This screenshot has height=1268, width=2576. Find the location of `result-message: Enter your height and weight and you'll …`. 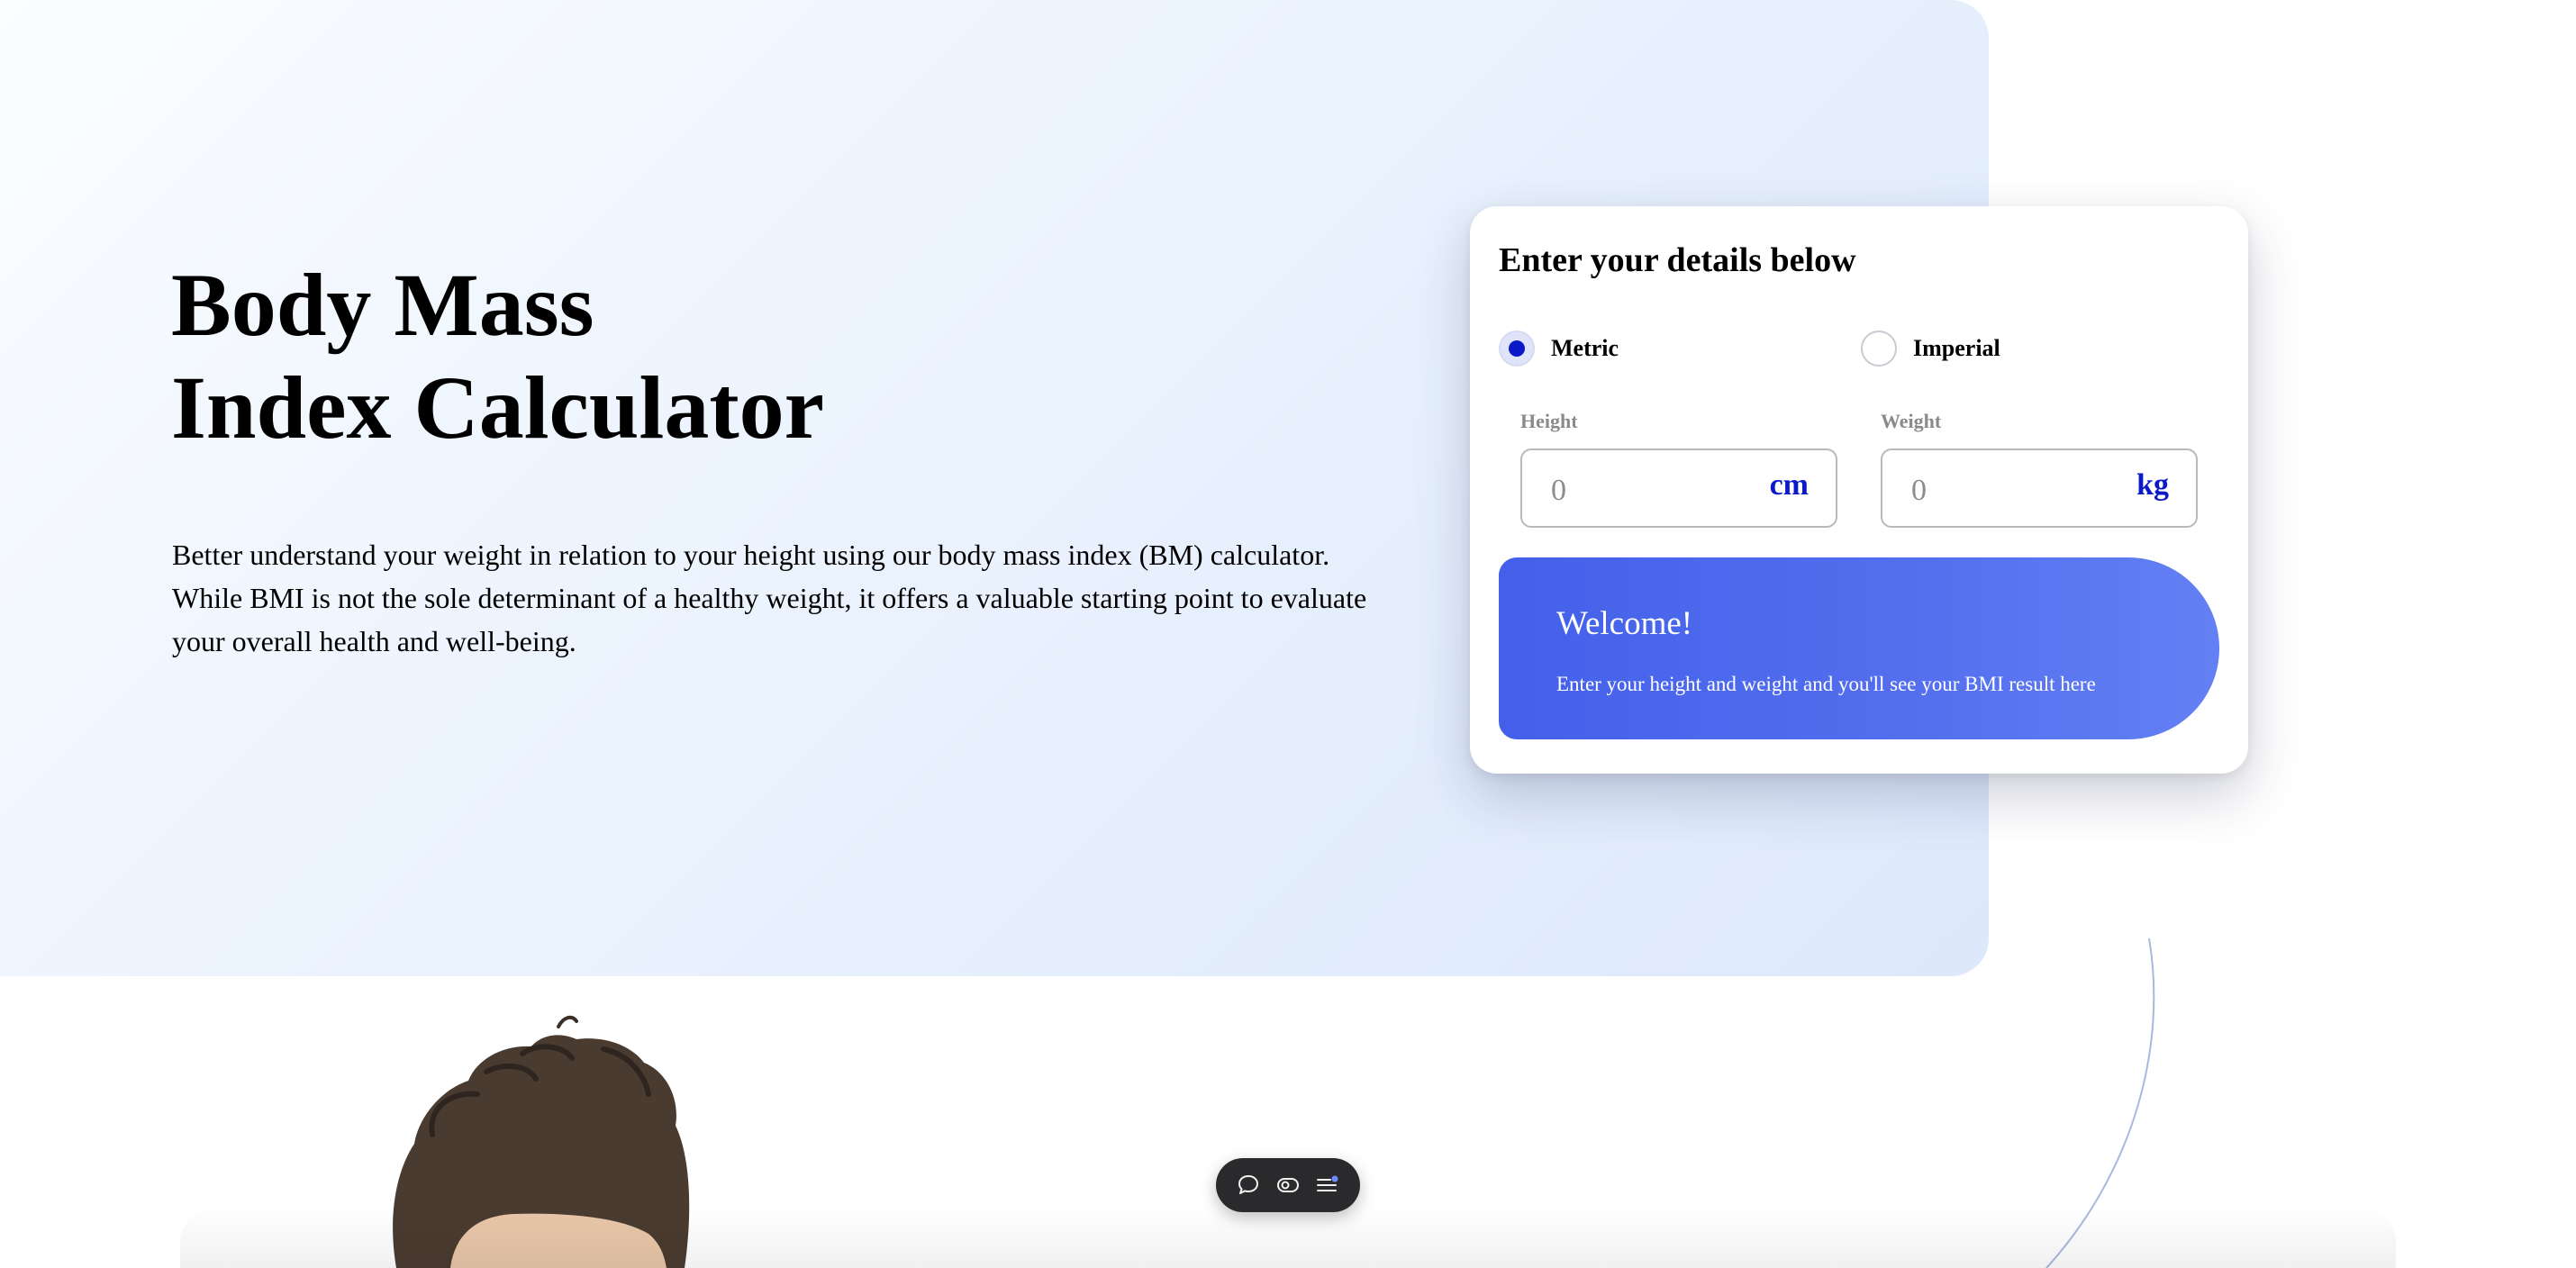

result-message: Enter your height and weight and you'll … is located at coordinates (1826, 684).